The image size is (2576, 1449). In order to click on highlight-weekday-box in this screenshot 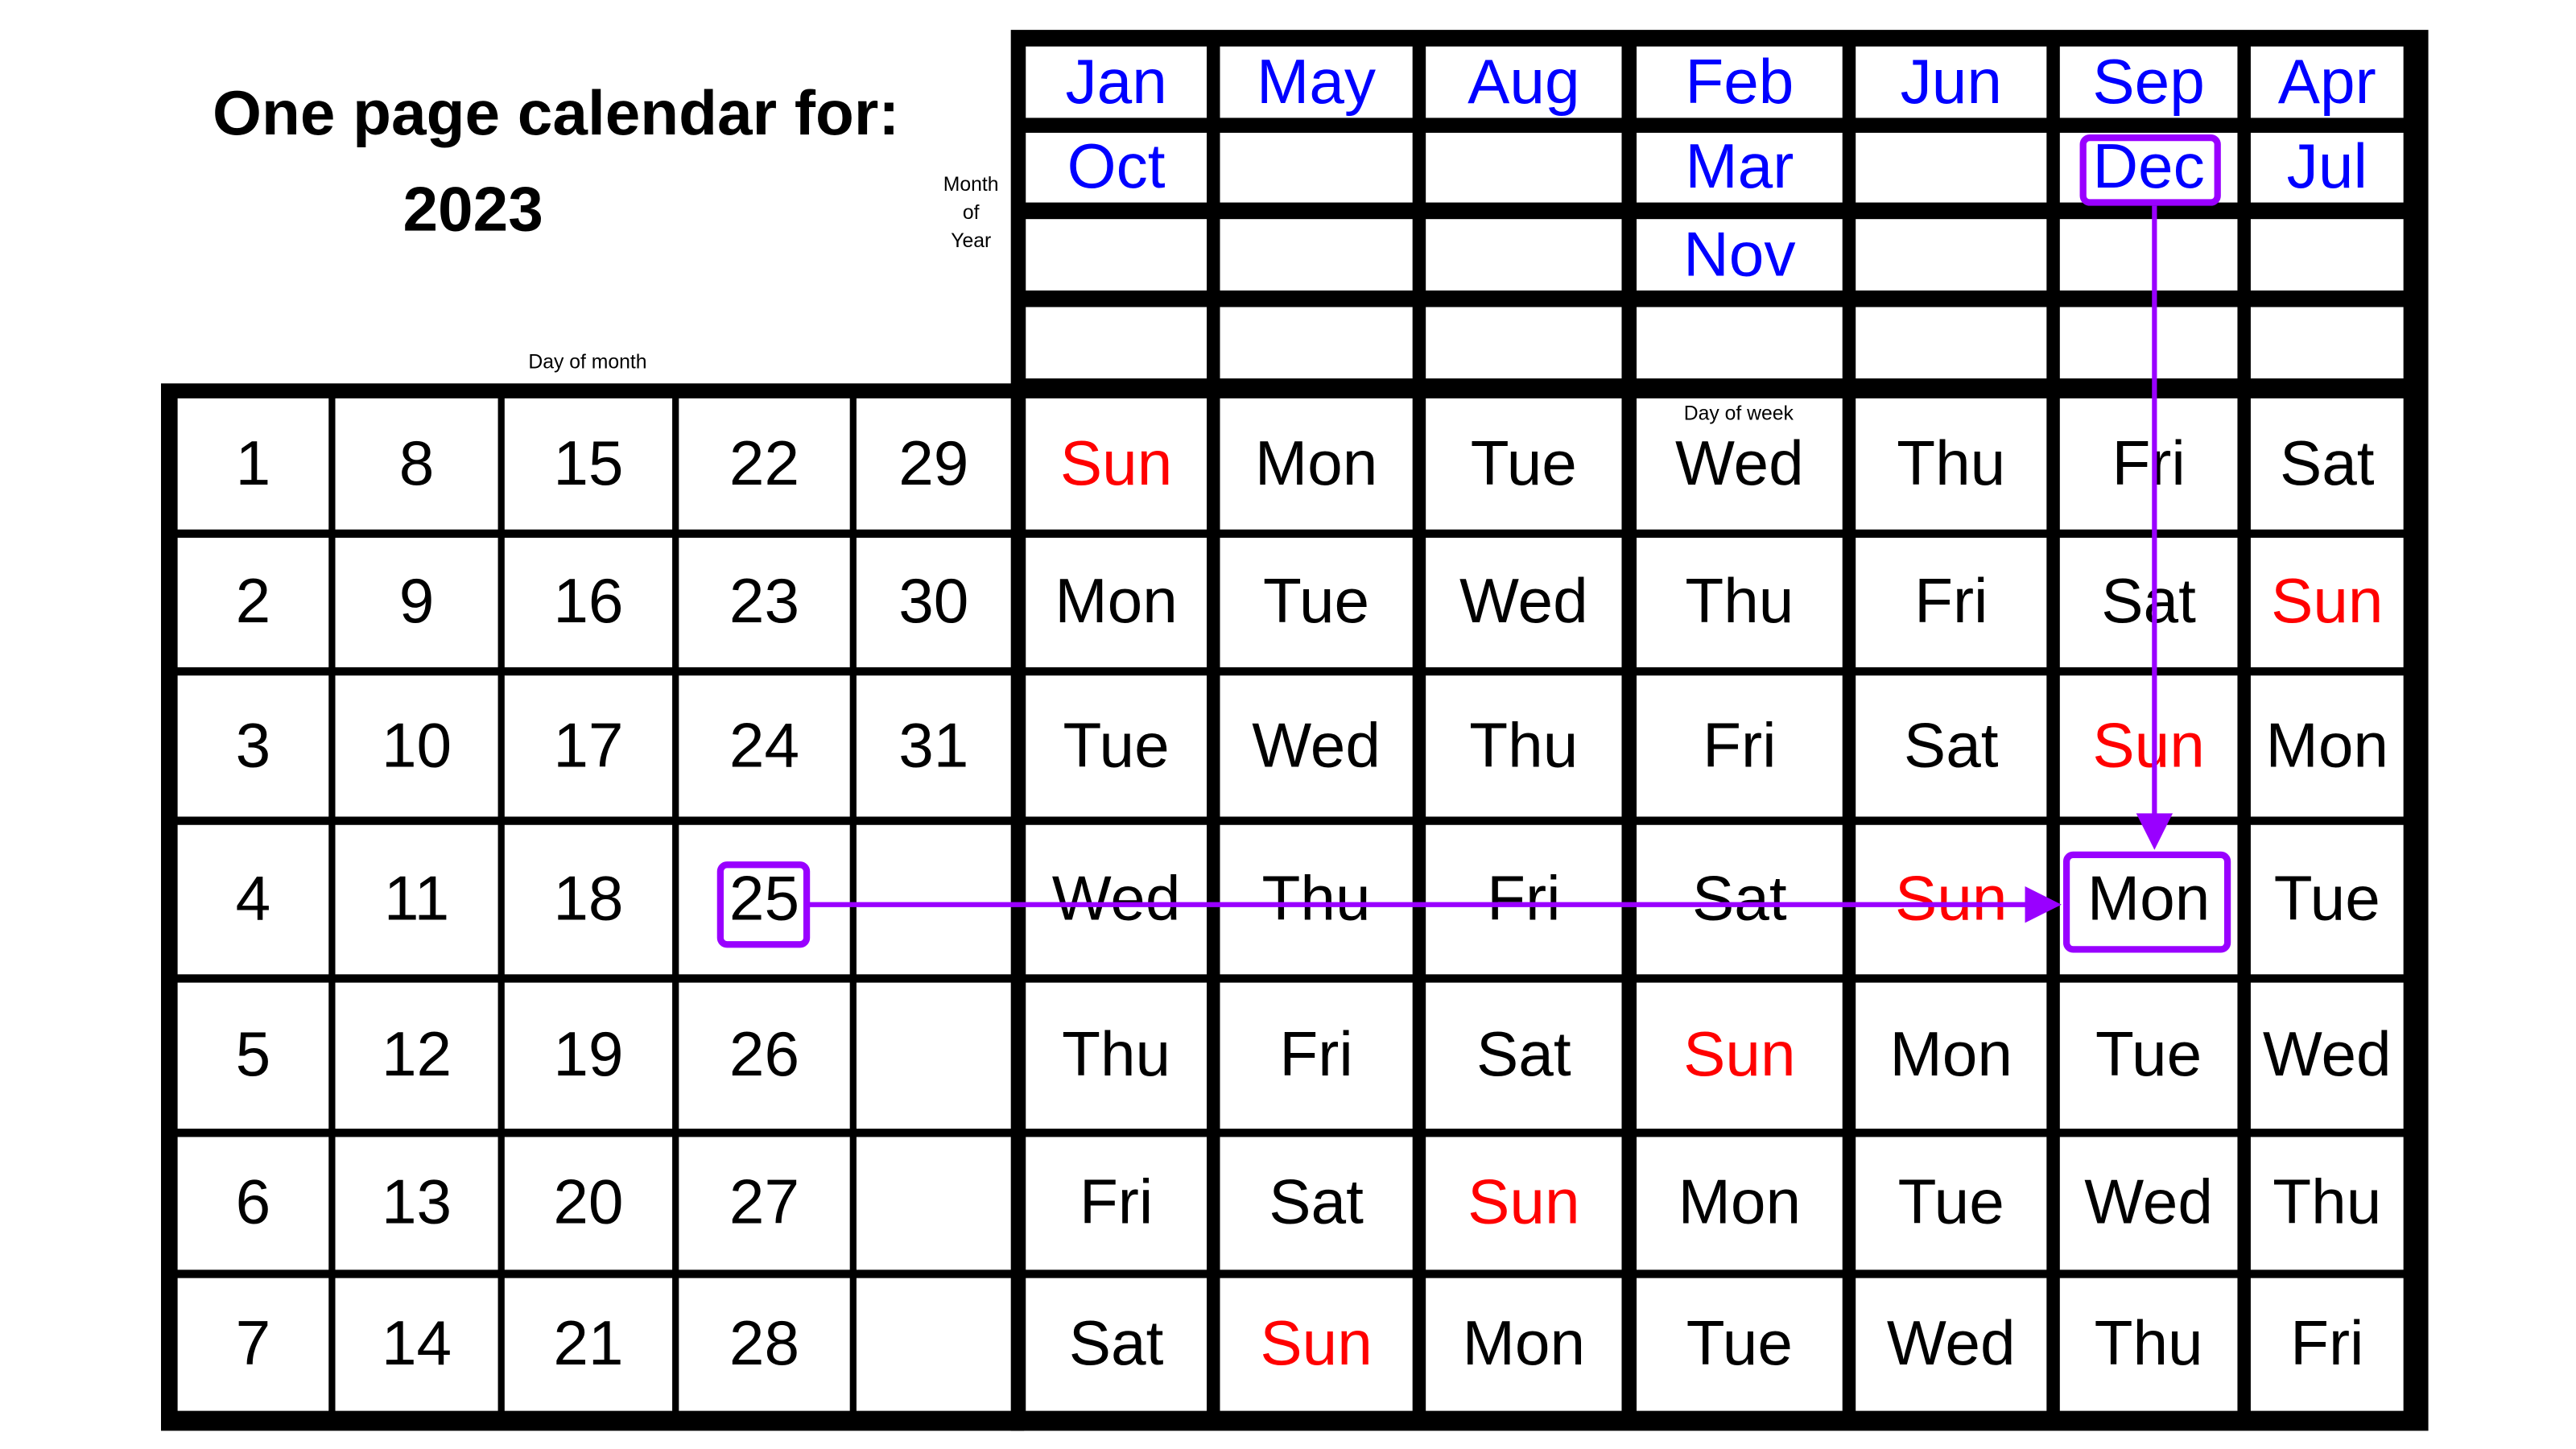, I will do `click(2146, 902)`.